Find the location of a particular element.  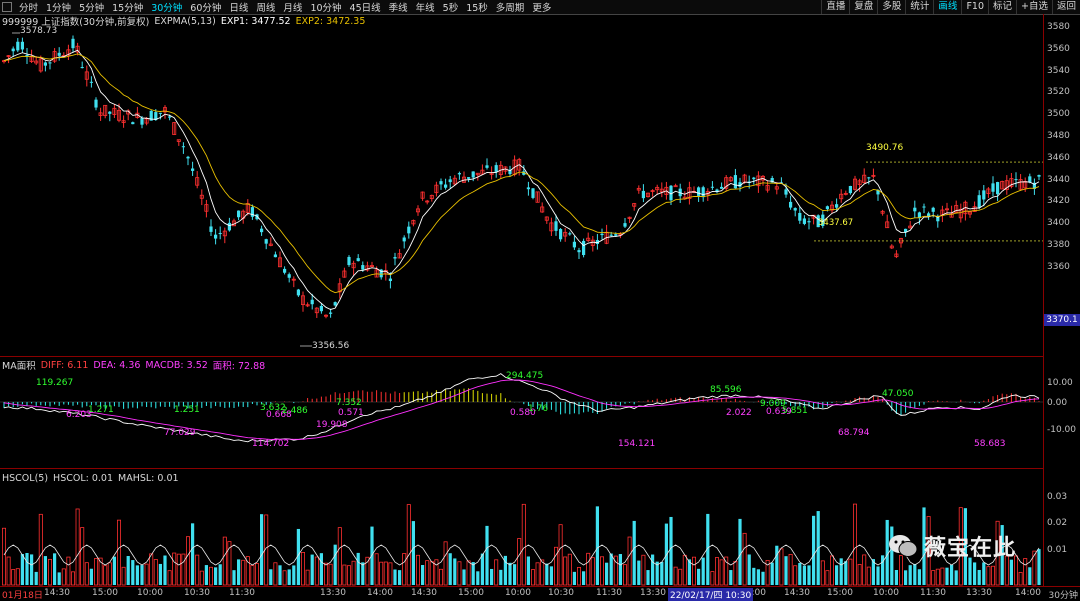

macd-value-label: 114.702 is located at coordinates (271, 444).